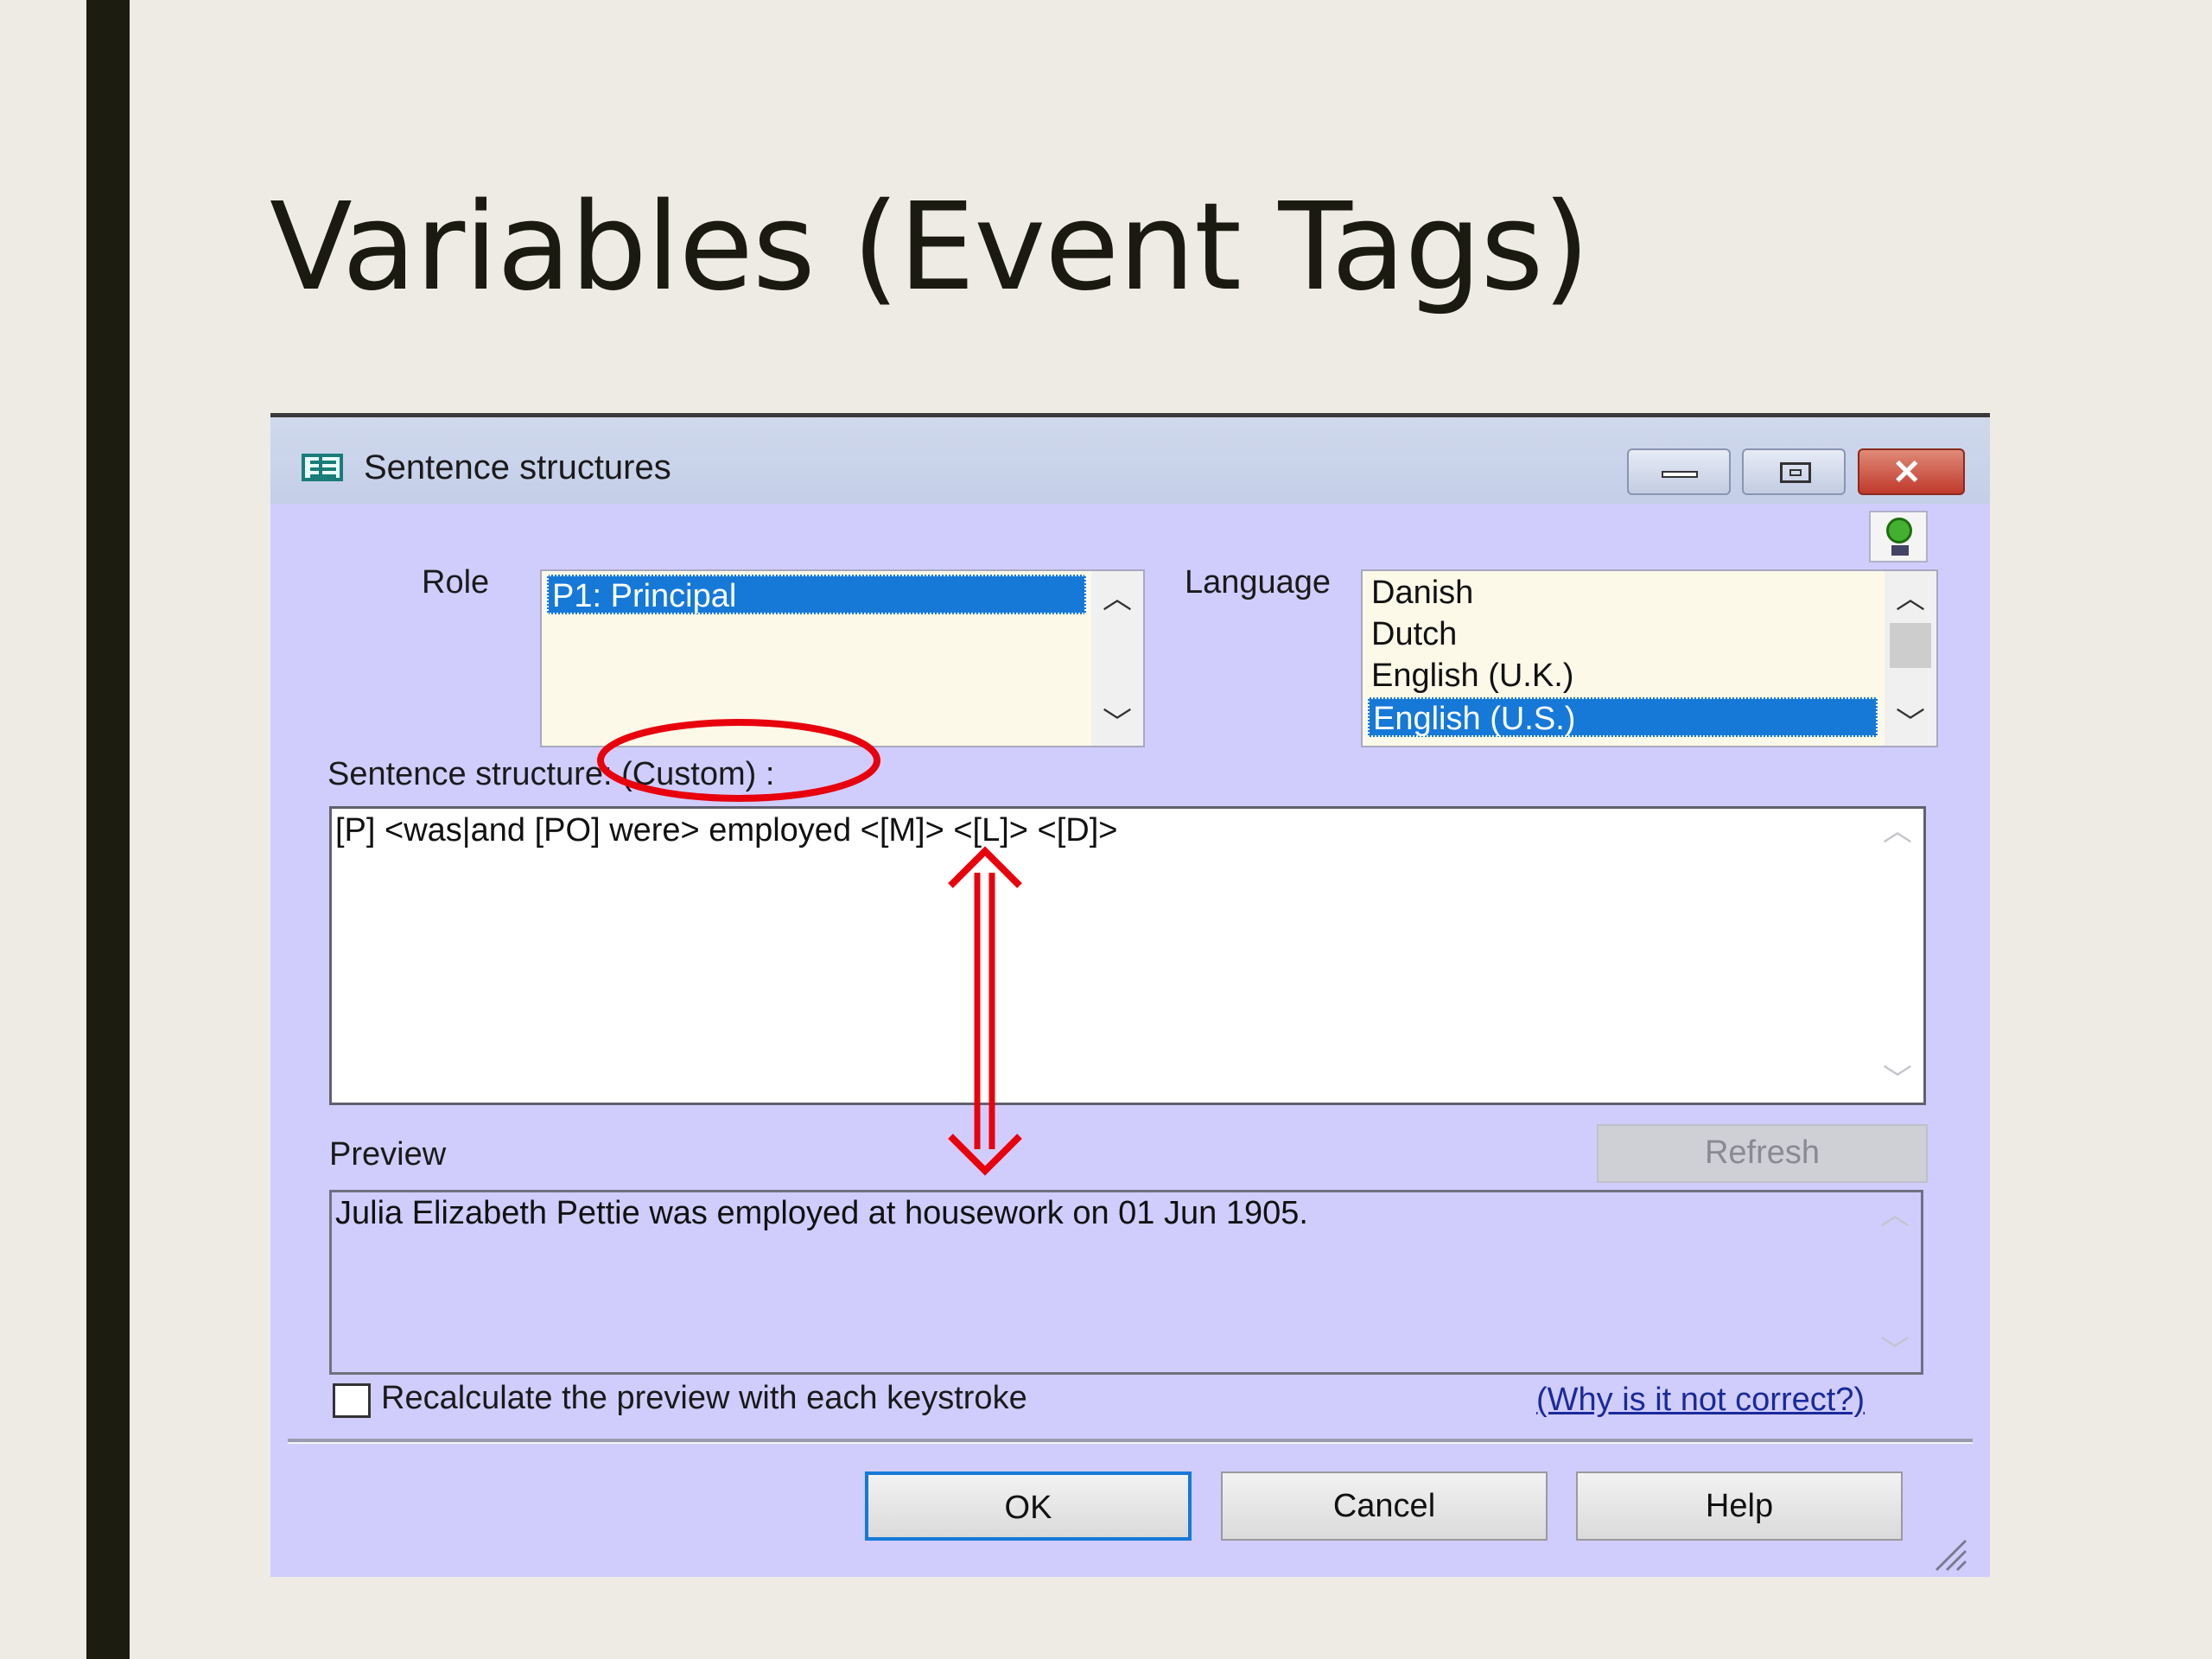 This screenshot has height=1659, width=2212. Describe the element at coordinates (1899, 530) in the screenshot. I see `lightbulb-icon` at that location.